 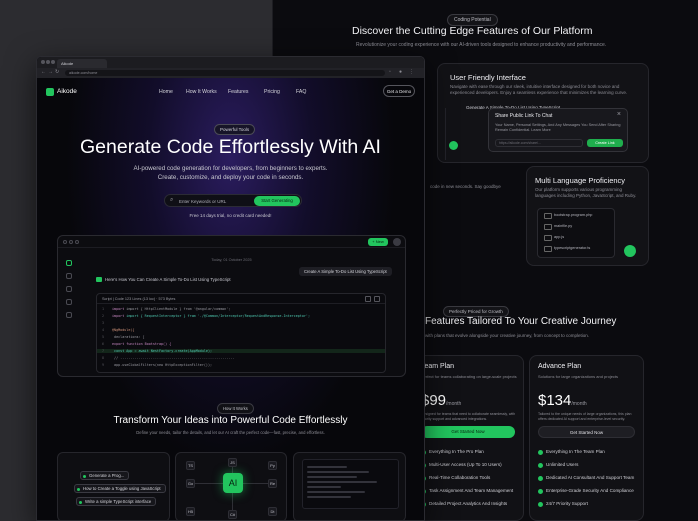 What do you see at coordinates (378, 242) in the screenshot?
I see `new-chat-button: + New` at bounding box center [378, 242].